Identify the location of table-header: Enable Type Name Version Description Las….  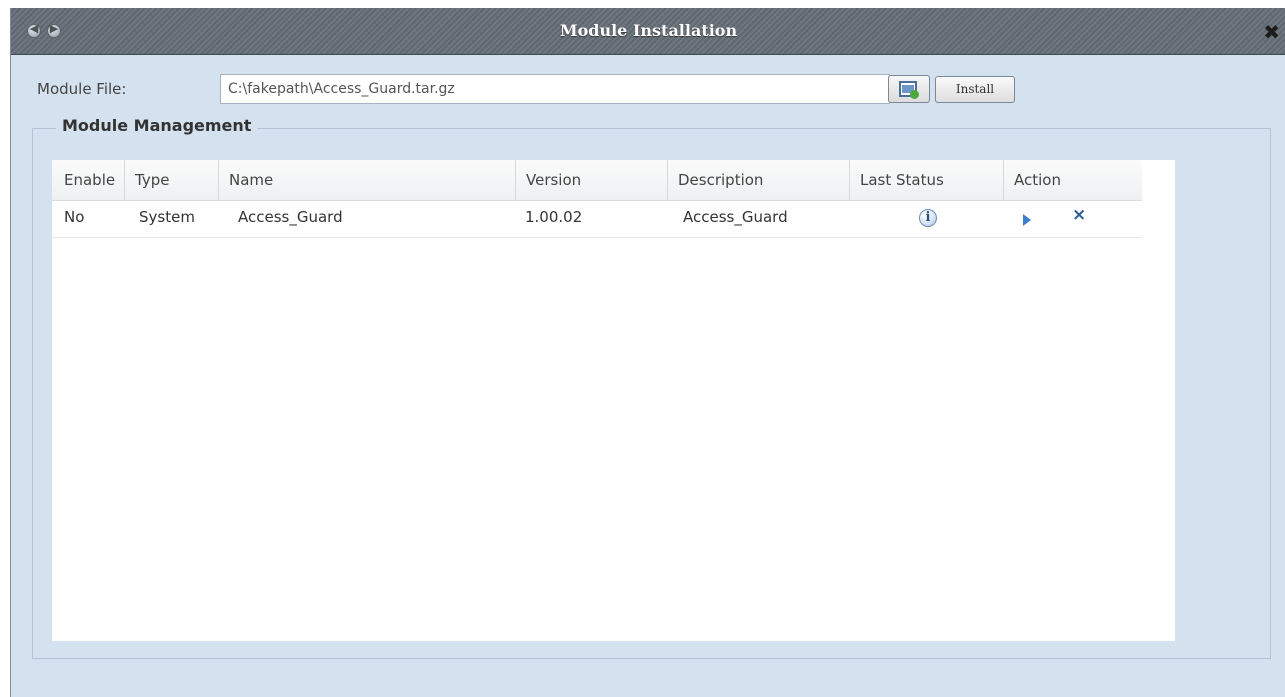
(597, 180).